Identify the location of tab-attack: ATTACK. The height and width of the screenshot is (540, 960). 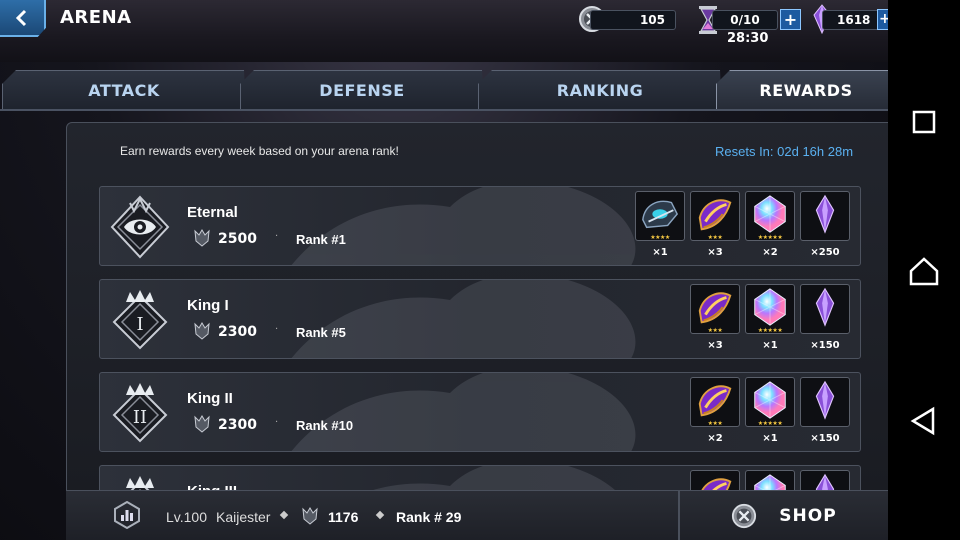
(124, 90).